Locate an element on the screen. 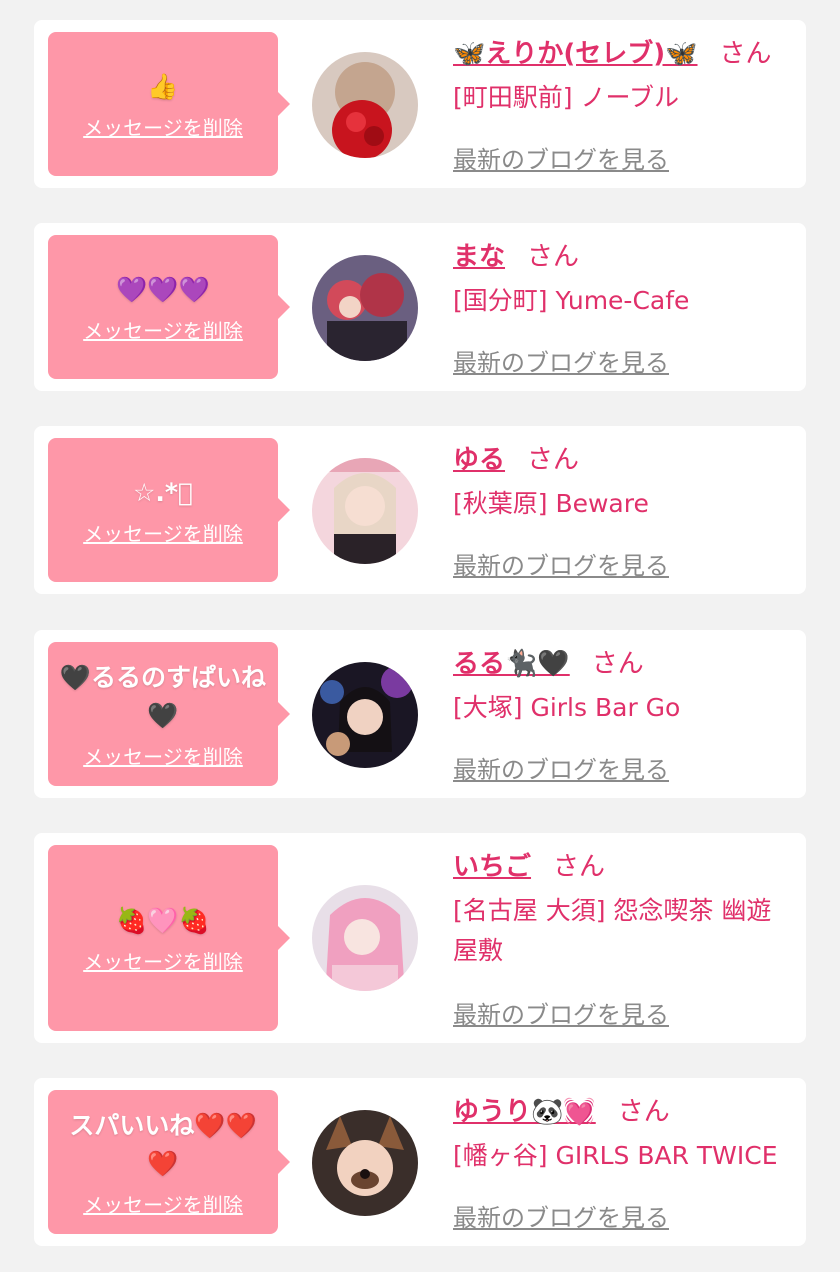  cast-info: ゆる さん [秋葉原] Beware is located at coordinates (620, 483).